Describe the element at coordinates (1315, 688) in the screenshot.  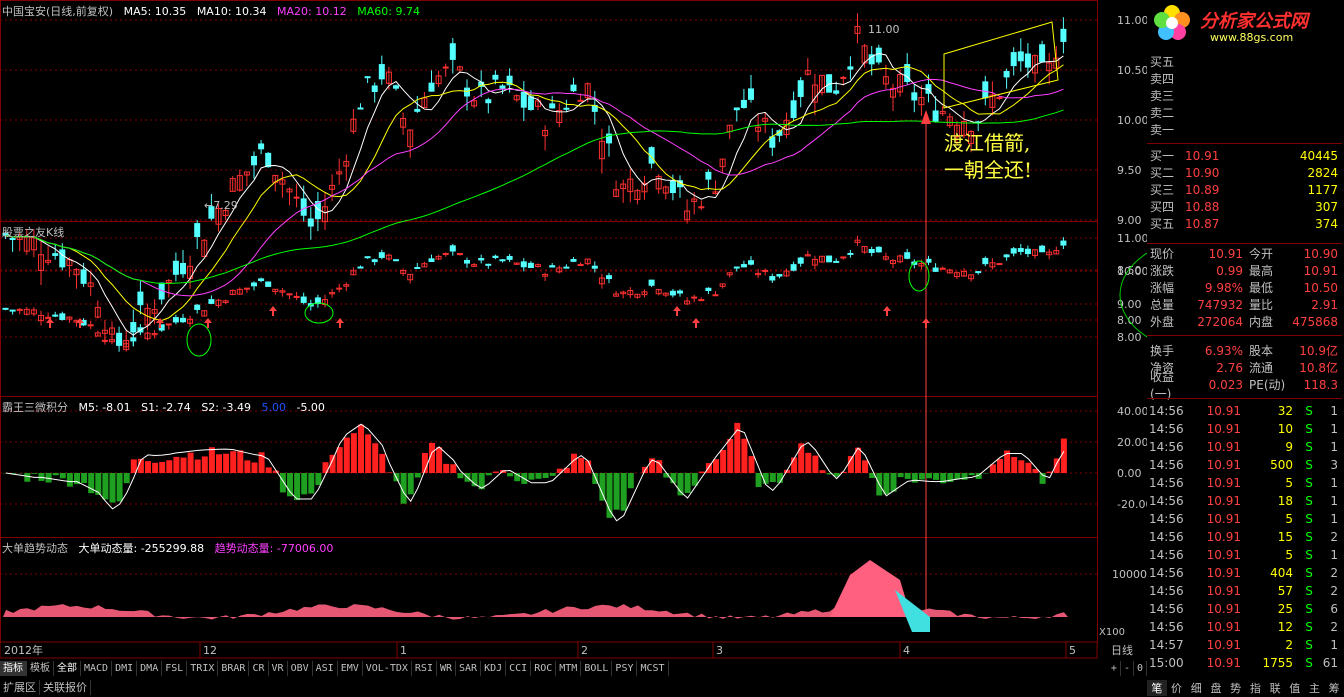
I see `right-panel-tab: 主` at that location.